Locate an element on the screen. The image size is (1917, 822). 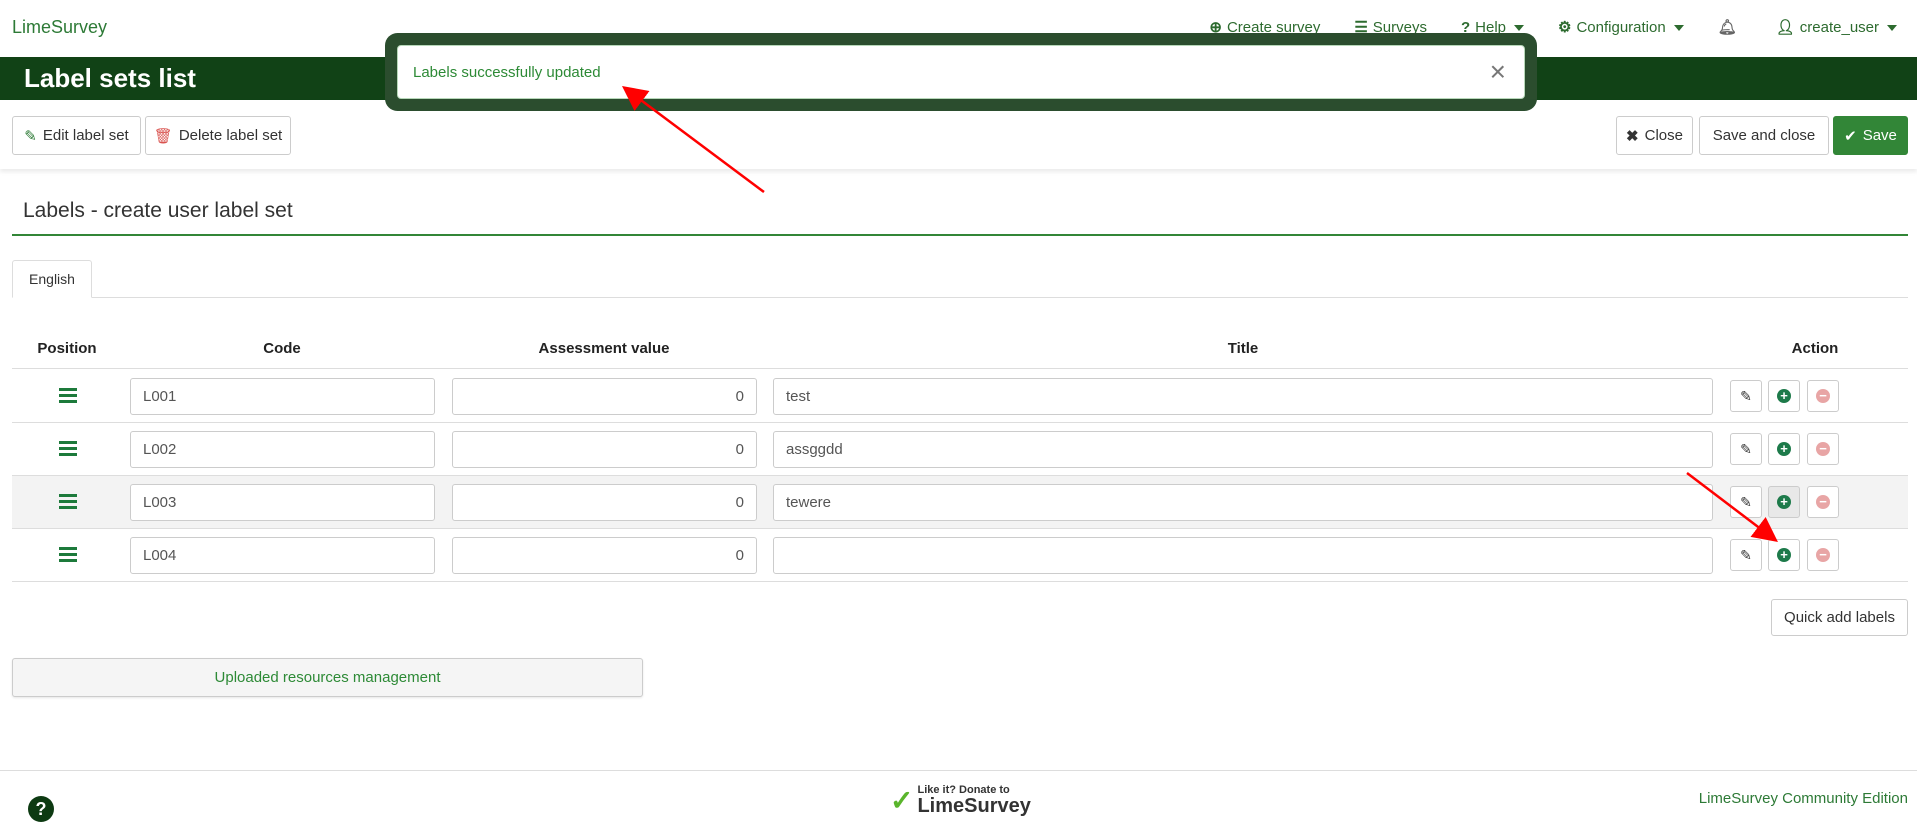
user-icon: 👤︎ is located at coordinates (1785, 27).